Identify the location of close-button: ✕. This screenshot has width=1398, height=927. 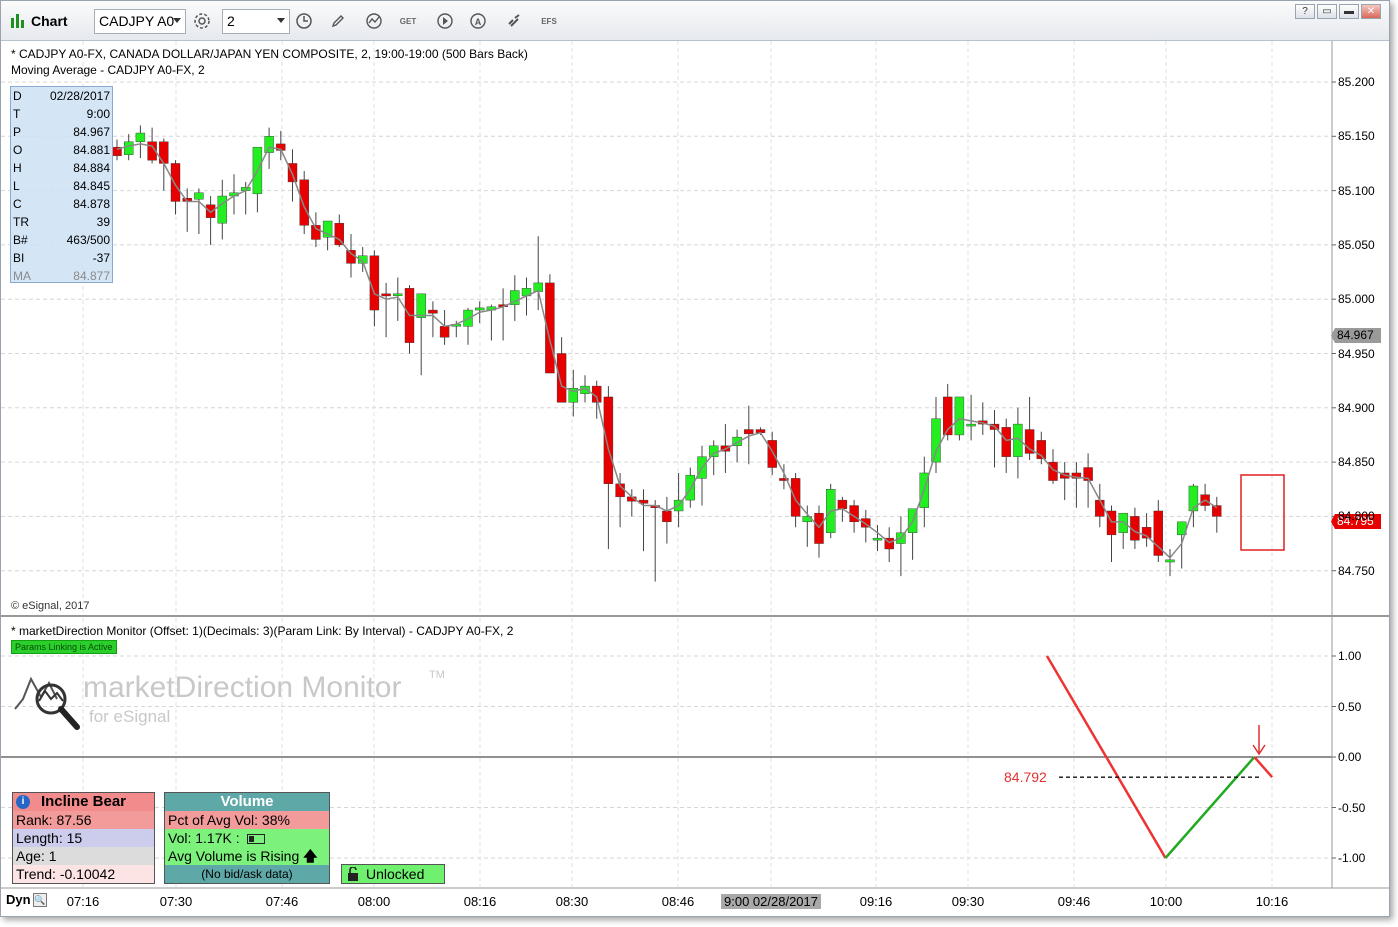
(1371, 11).